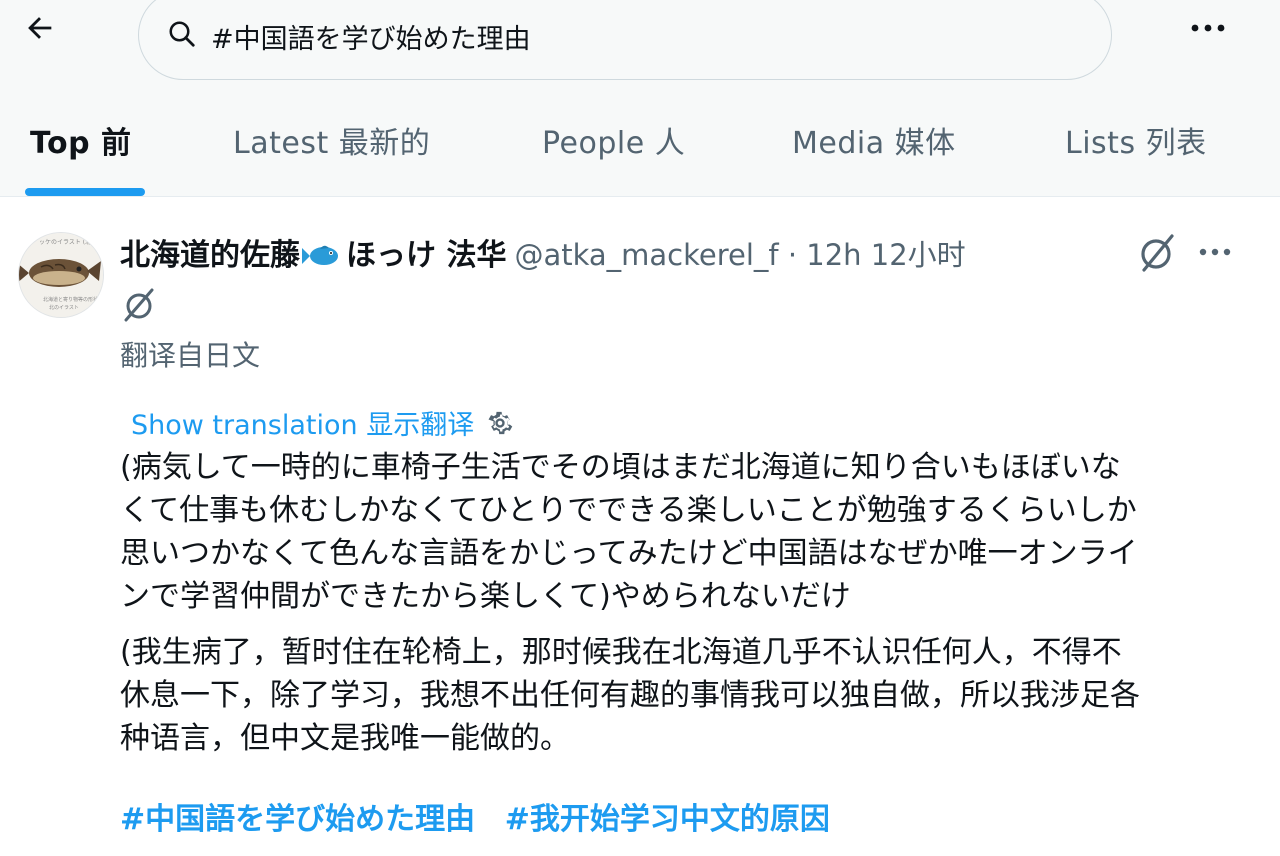  I want to click on more-options-button, so click(1208, 28).